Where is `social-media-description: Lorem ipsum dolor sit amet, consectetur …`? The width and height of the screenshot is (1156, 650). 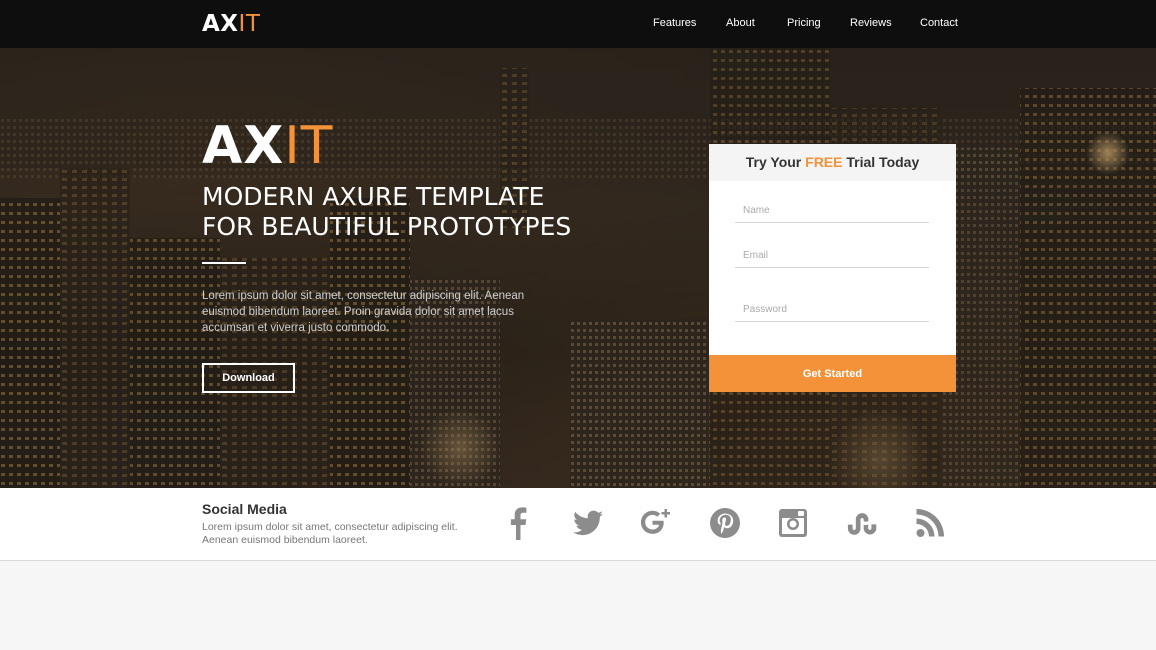
social-media-description: Lorem ipsum dolor sit amet, consectetur … is located at coordinates (330, 533).